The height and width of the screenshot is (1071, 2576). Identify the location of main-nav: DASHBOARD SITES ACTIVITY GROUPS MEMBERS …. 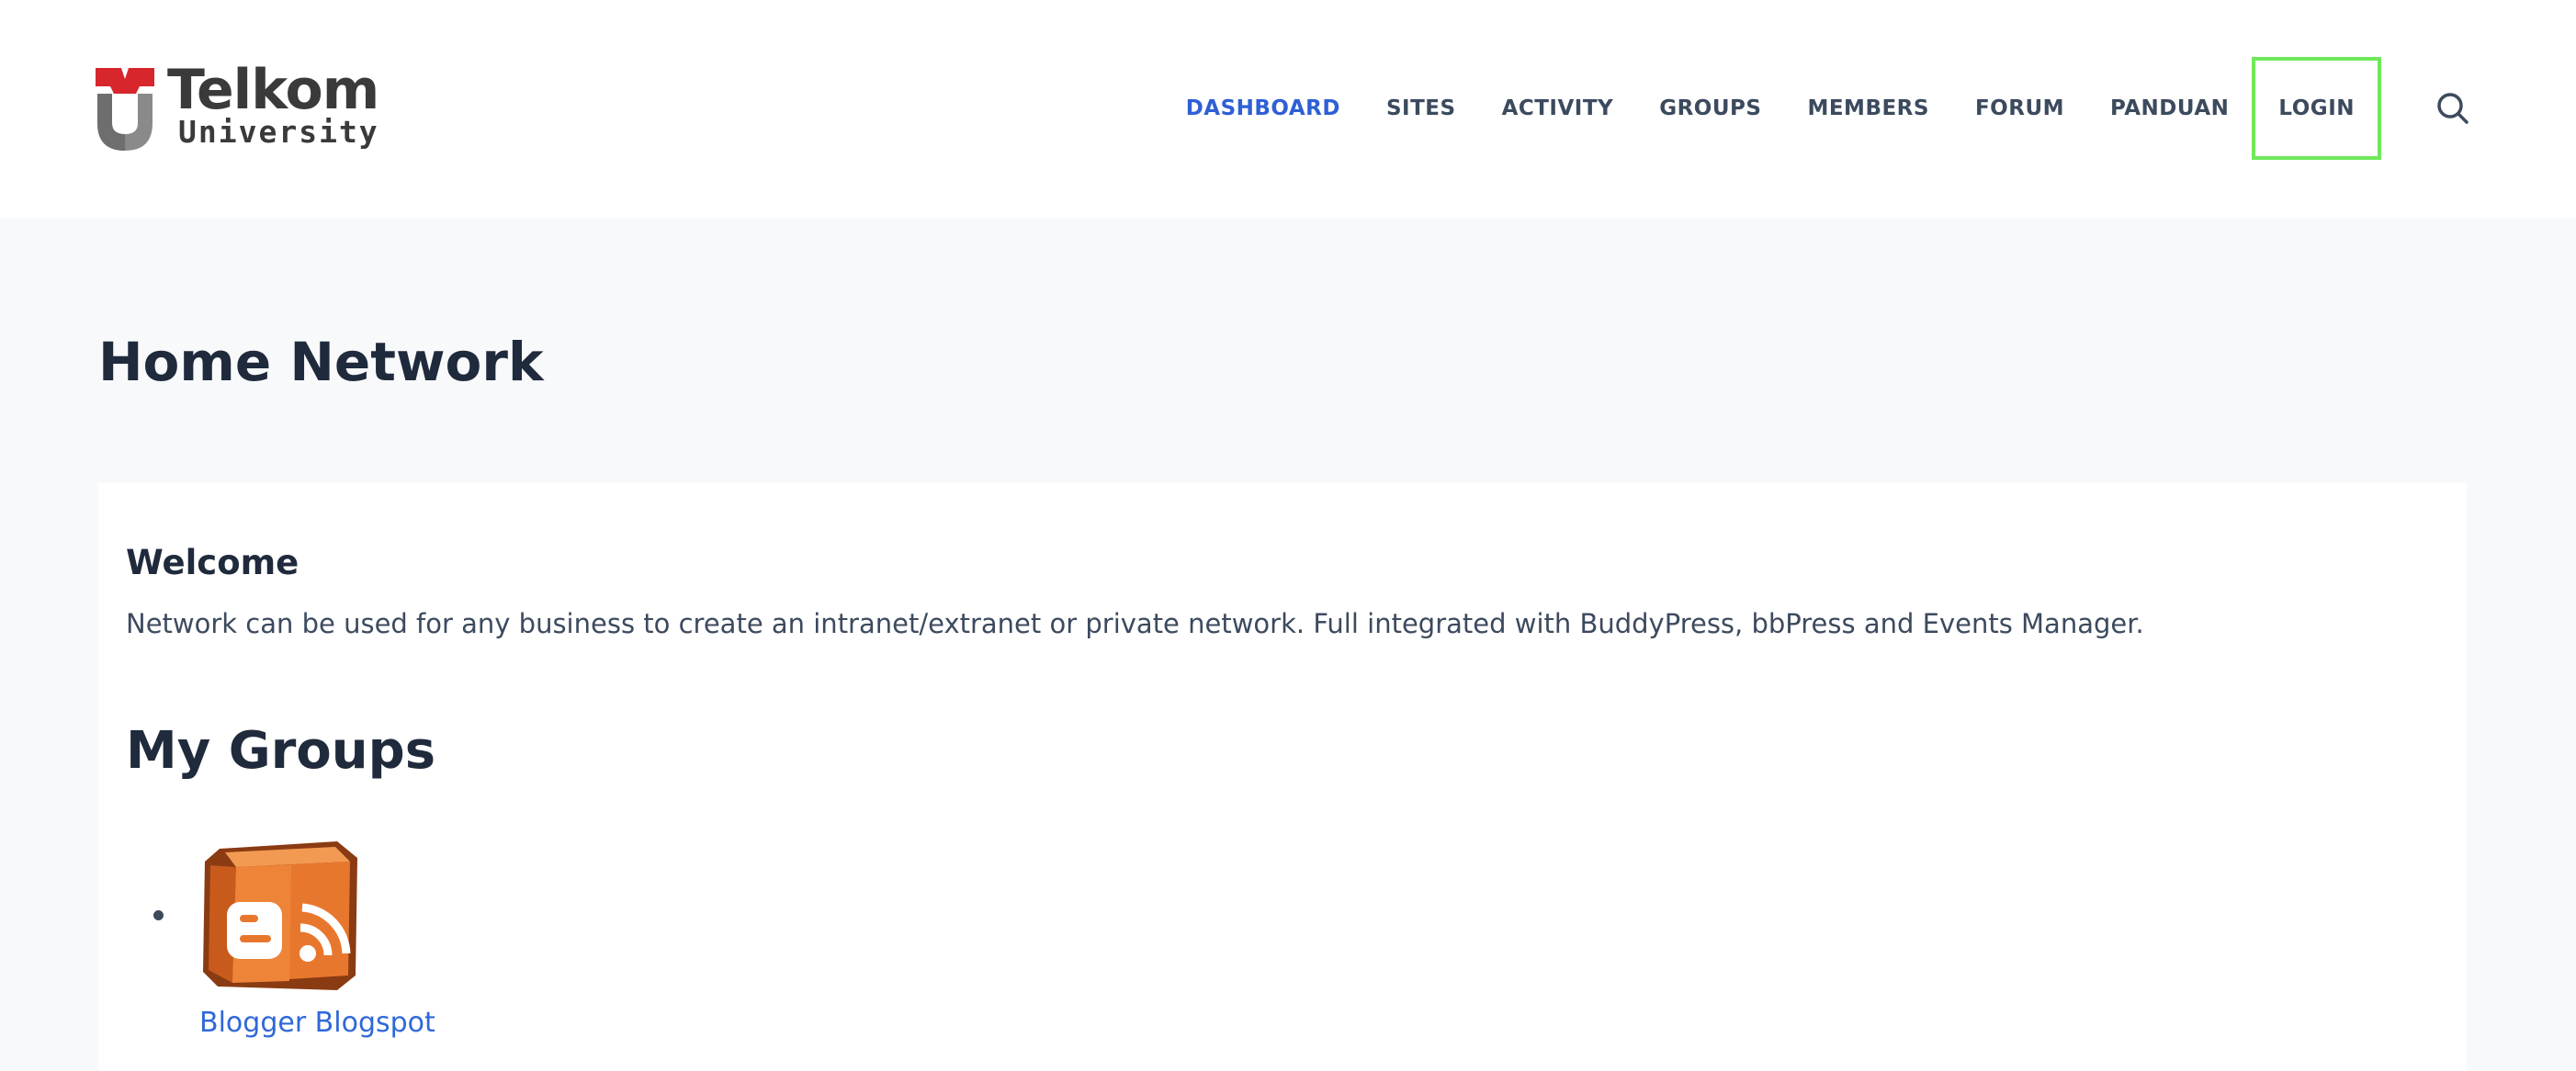
(1772, 108).